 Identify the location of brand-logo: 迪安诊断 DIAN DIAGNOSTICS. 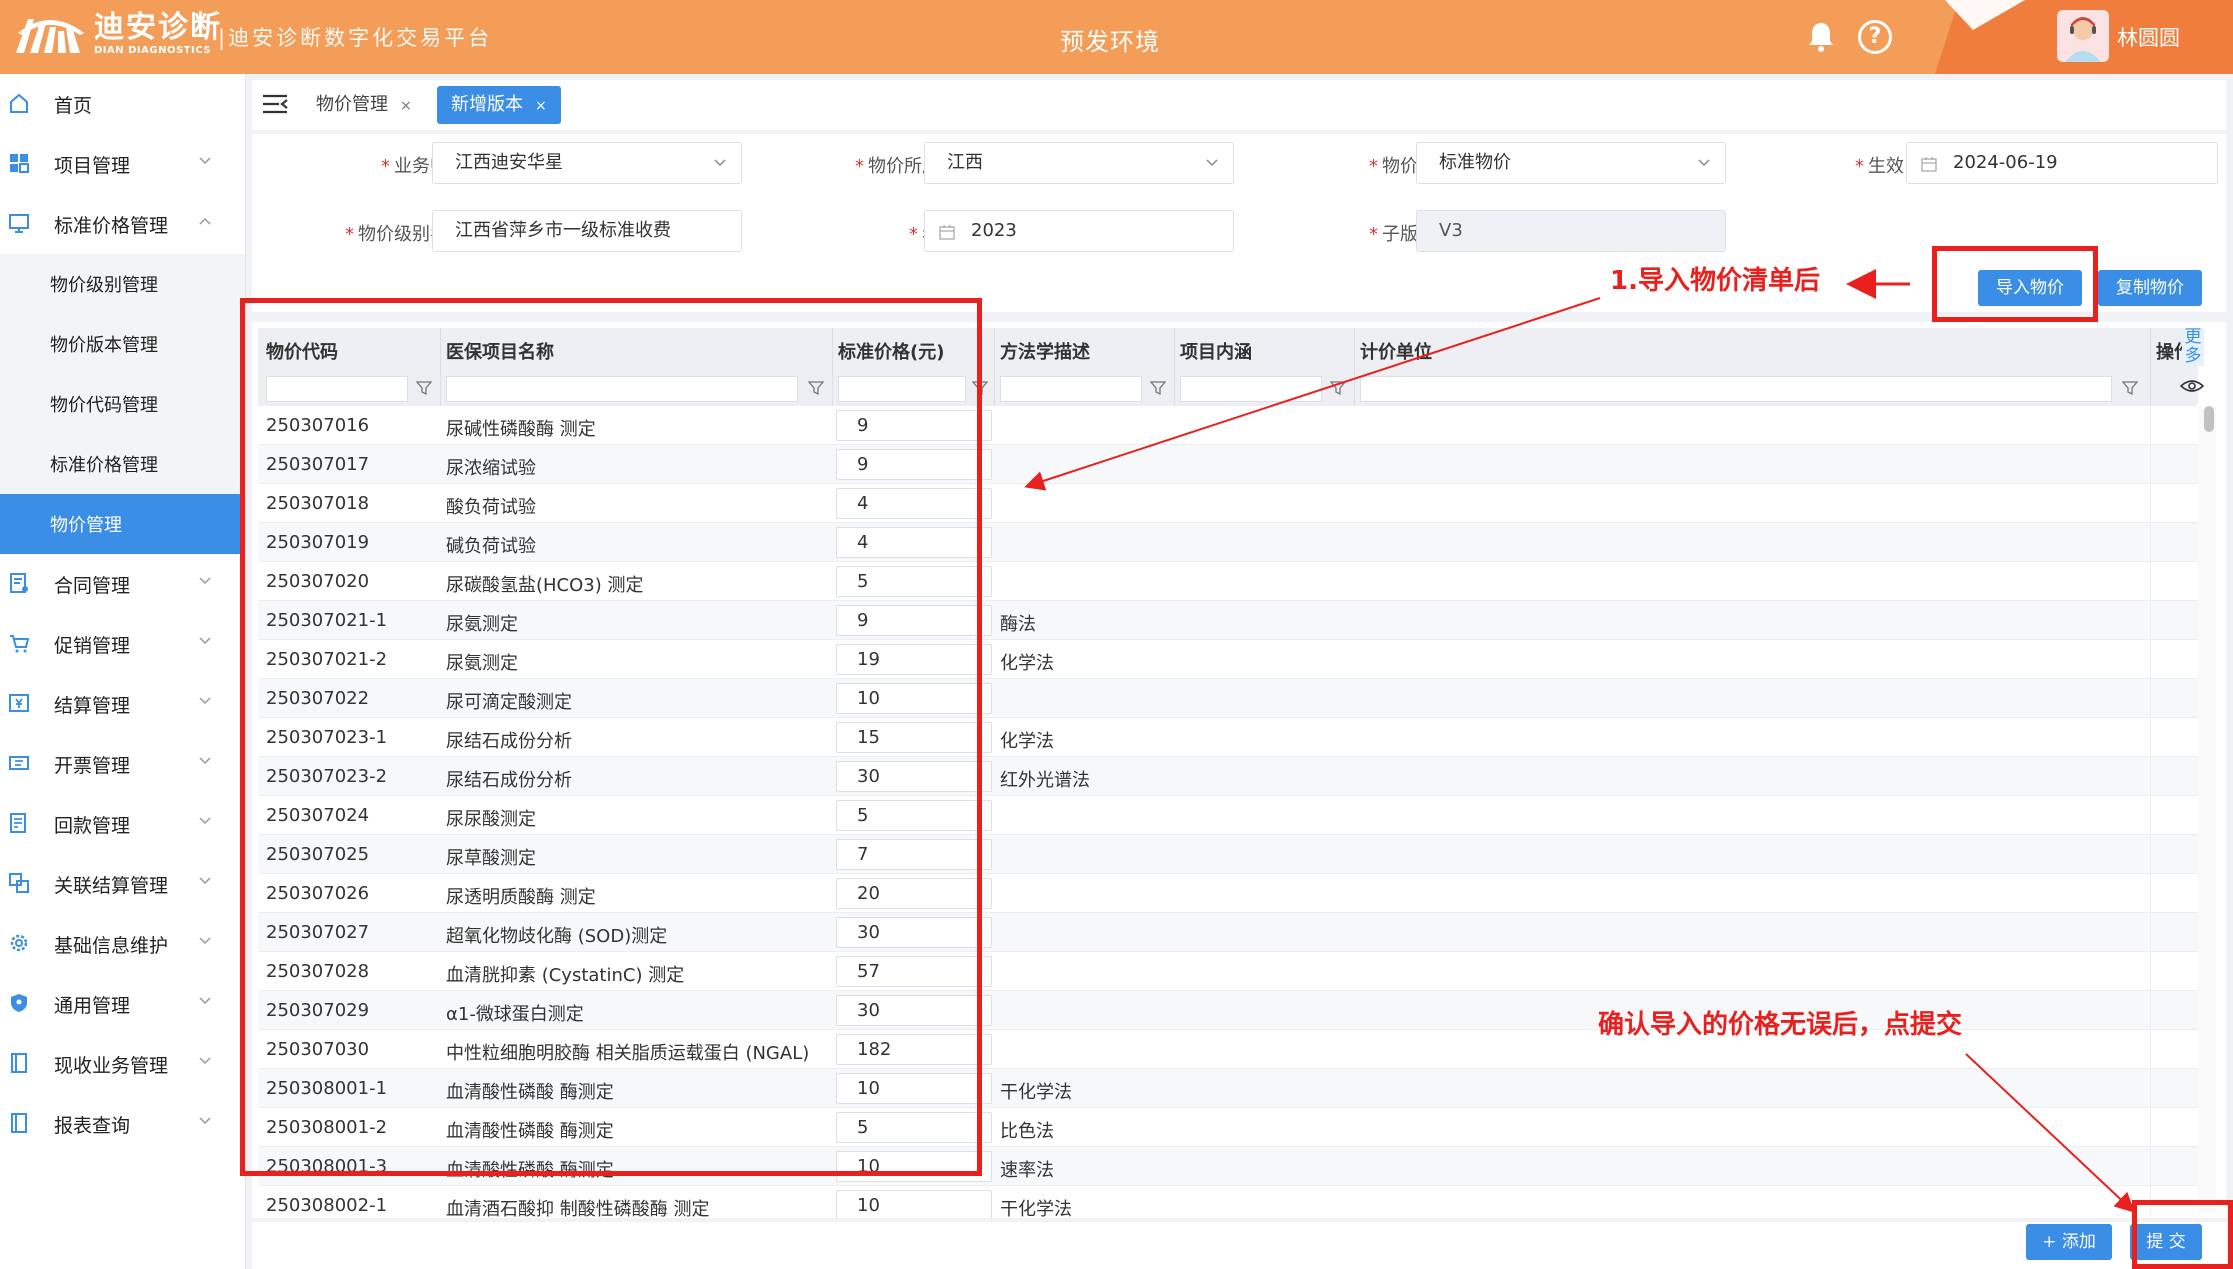
(118, 35).